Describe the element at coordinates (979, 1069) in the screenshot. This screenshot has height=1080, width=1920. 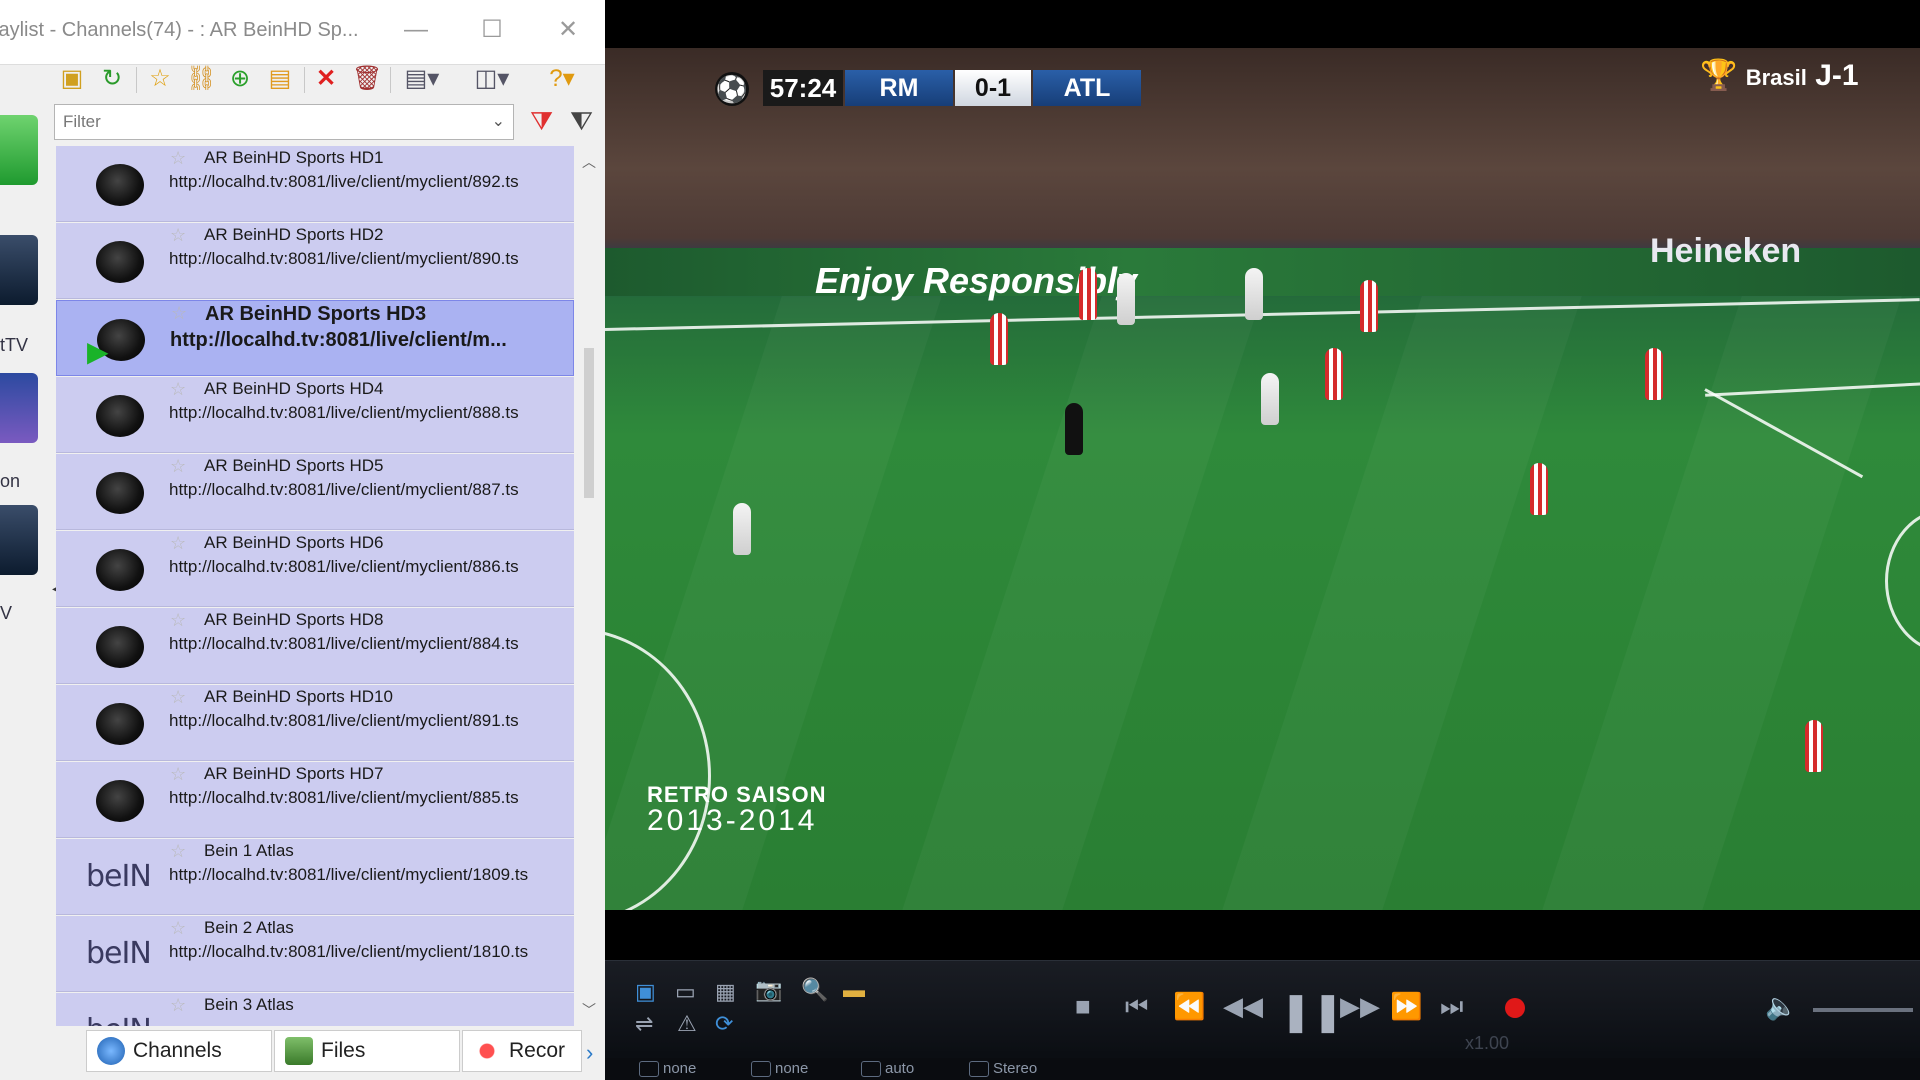
I see `audio-icon` at that location.